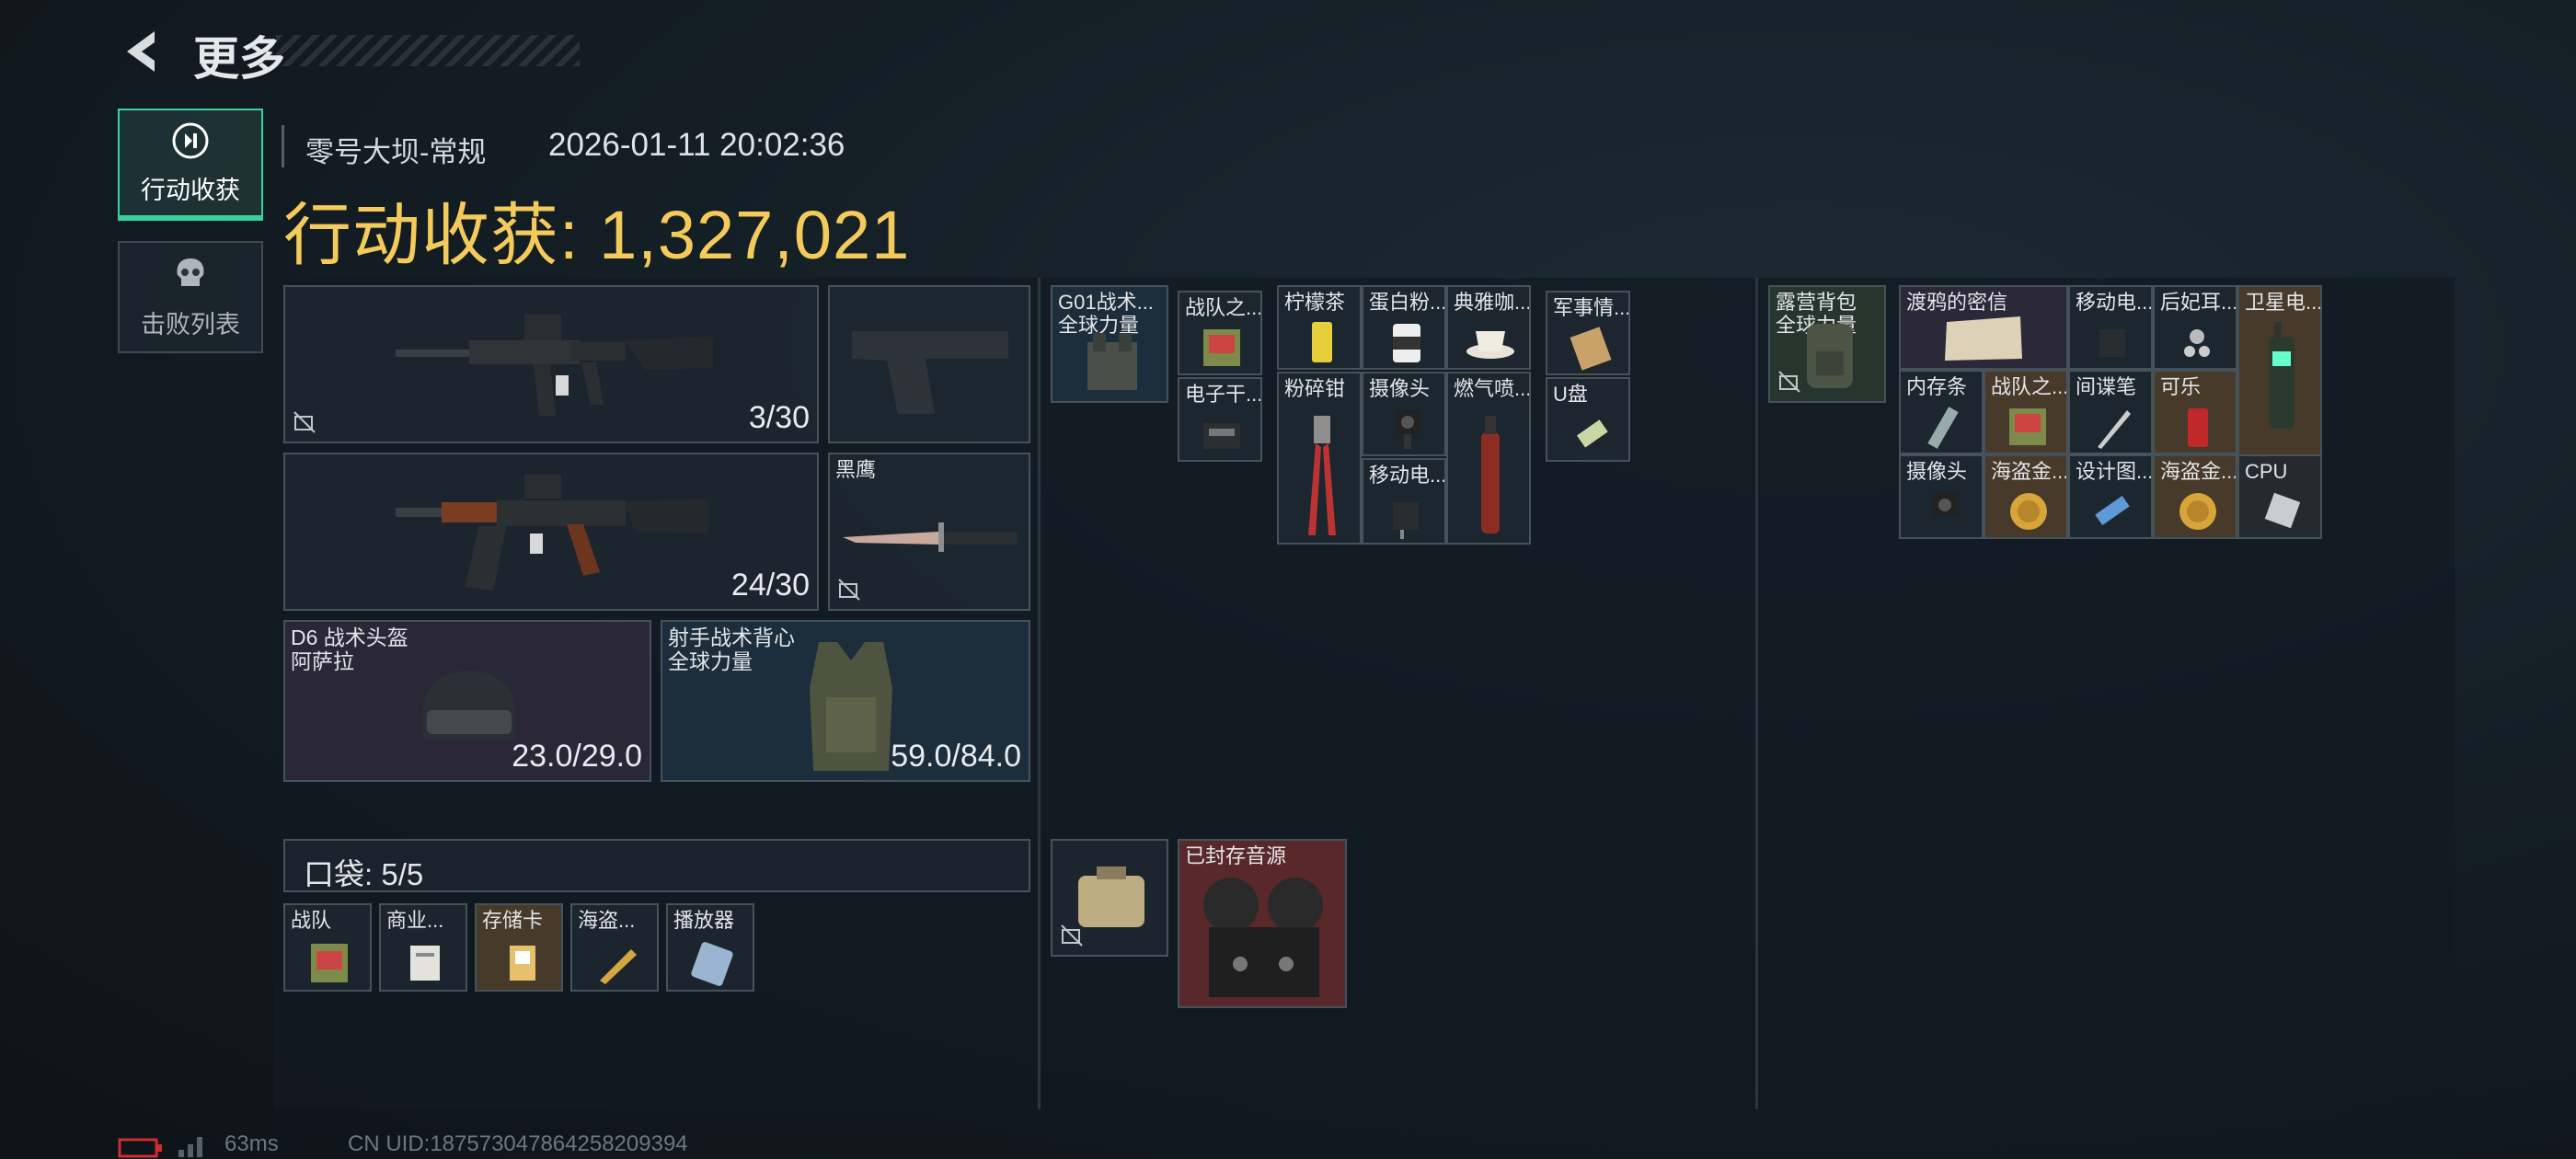 This screenshot has width=2576, height=1159. I want to click on rig-item: 粉碎钳, so click(1319, 458).